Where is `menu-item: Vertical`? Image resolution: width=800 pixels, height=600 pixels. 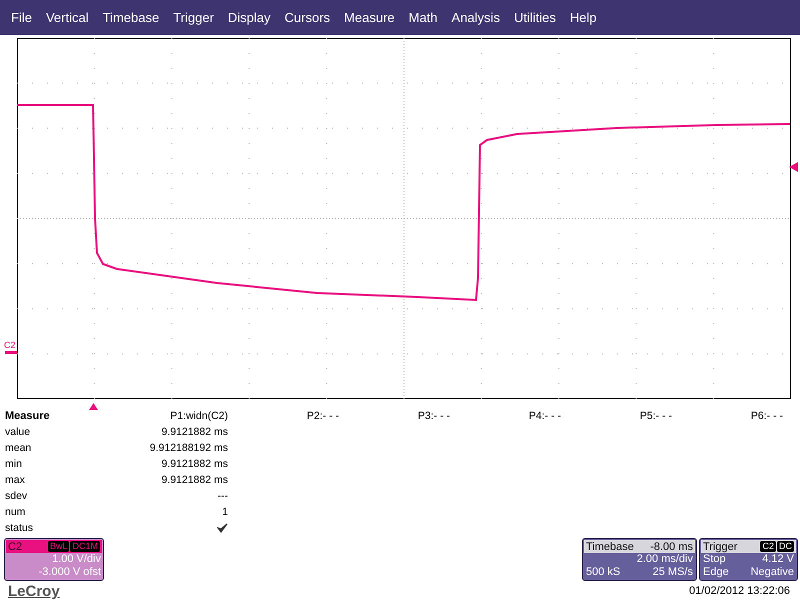 menu-item: Vertical is located at coordinates (67, 17).